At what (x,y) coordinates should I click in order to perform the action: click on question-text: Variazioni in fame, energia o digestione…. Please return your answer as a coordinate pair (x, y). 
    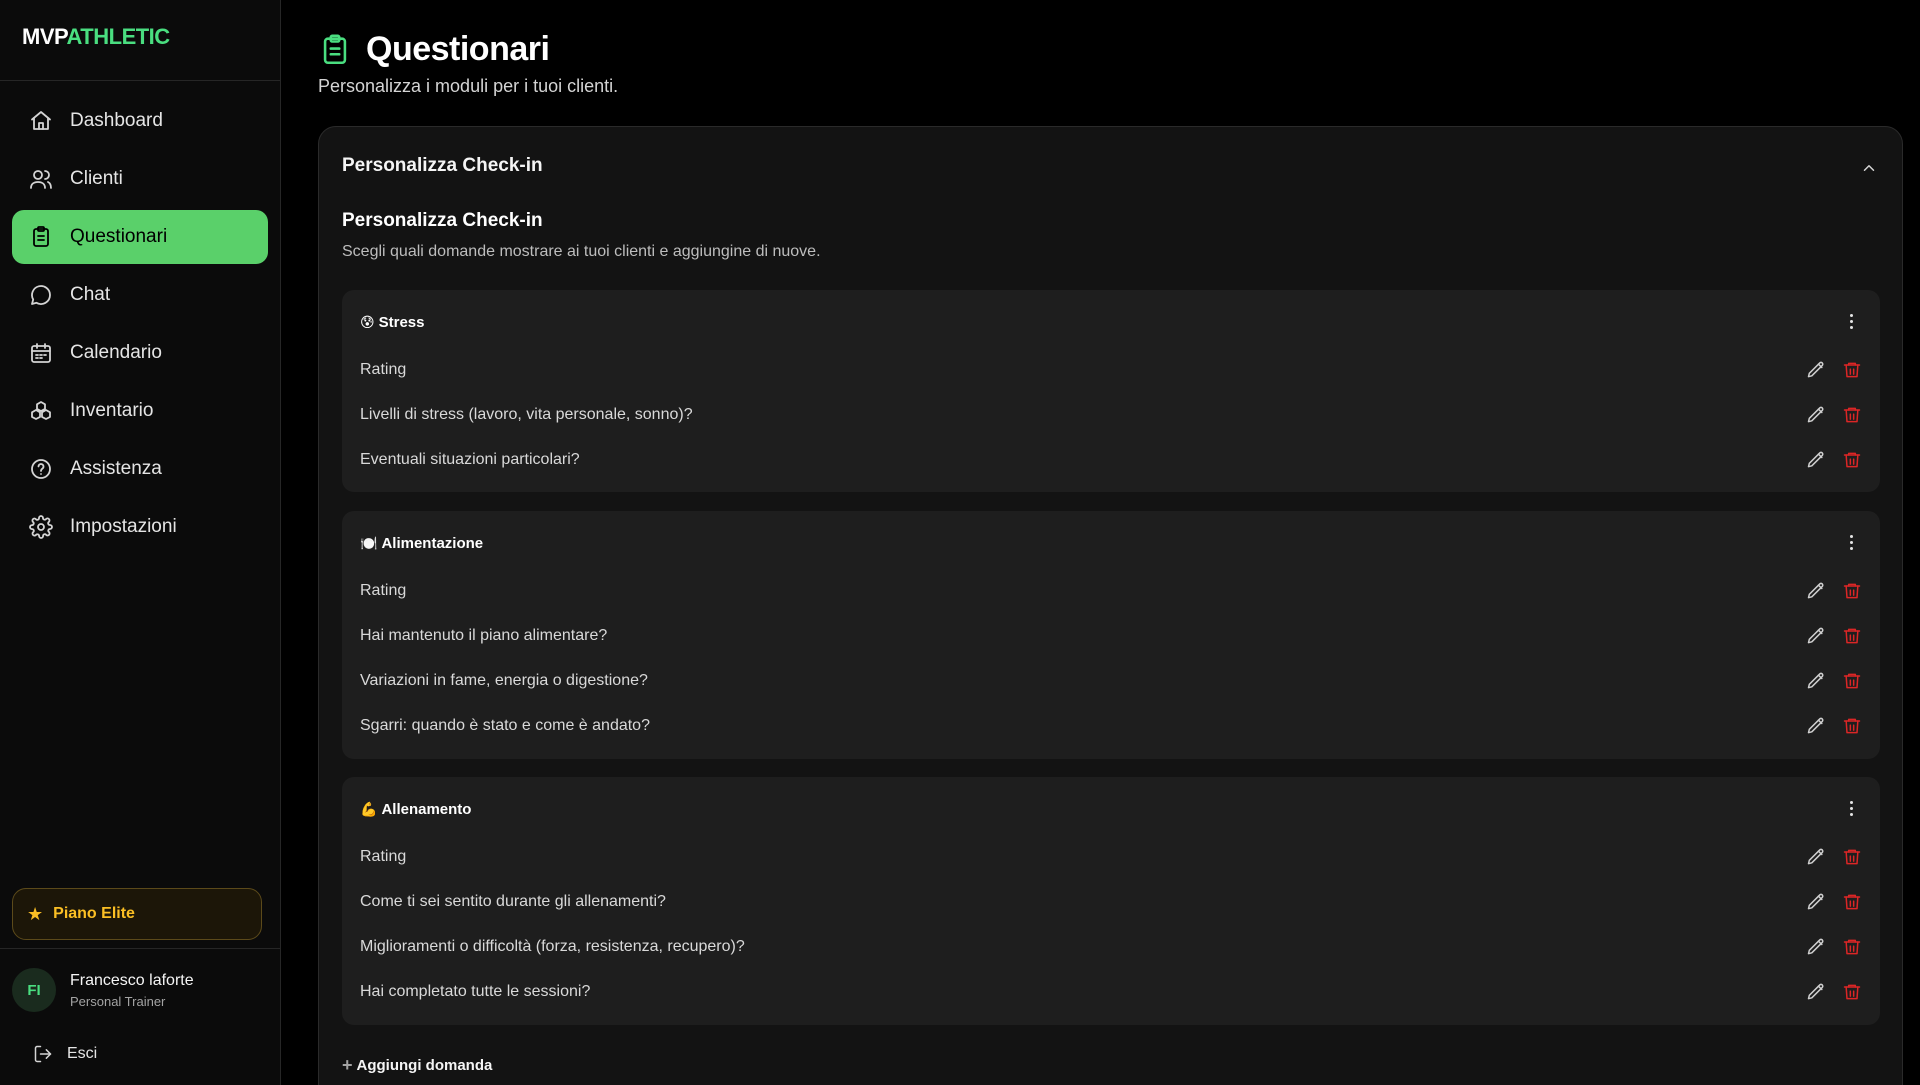
    Looking at the image, I should click on (504, 680).